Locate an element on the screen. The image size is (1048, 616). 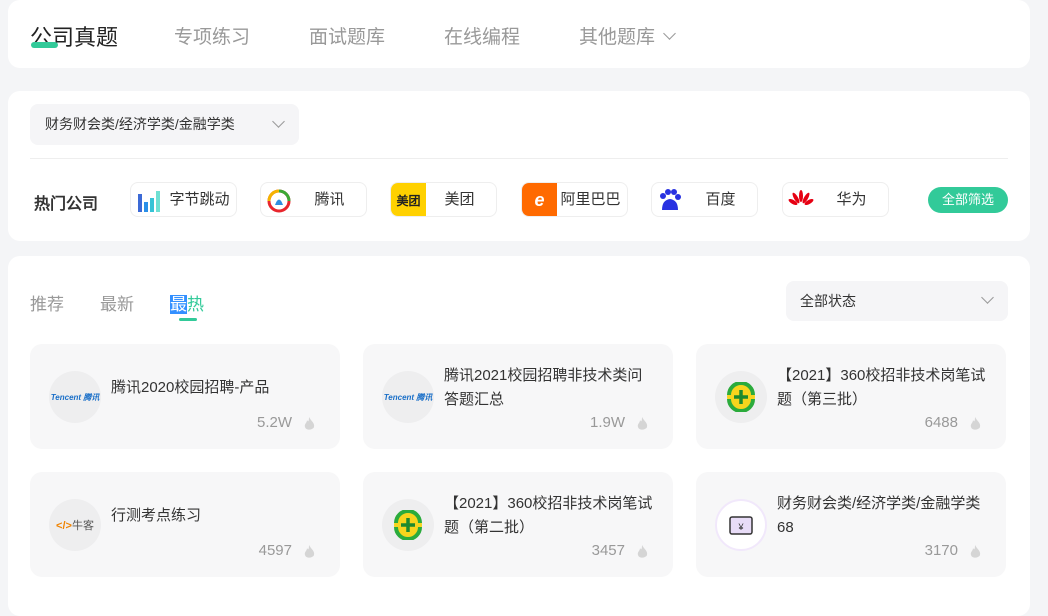
question-card: 【2021】360校招非技术岗笔试题（第三批） 6488 is located at coordinates (851, 396).